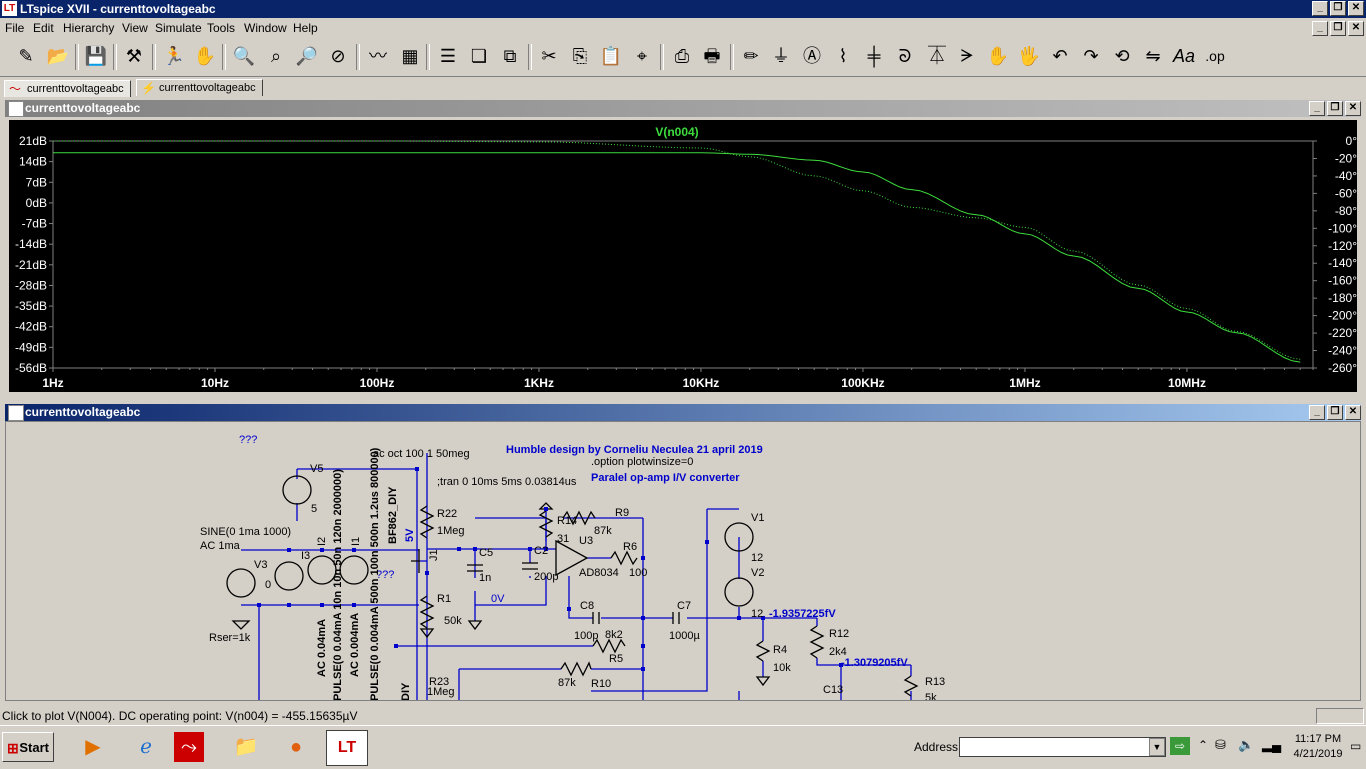 The height and width of the screenshot is (769, 1366). Describe the element at coordinates (1317, 412) in the screenshot. I see `schematic-minimize-button: _` at that location.